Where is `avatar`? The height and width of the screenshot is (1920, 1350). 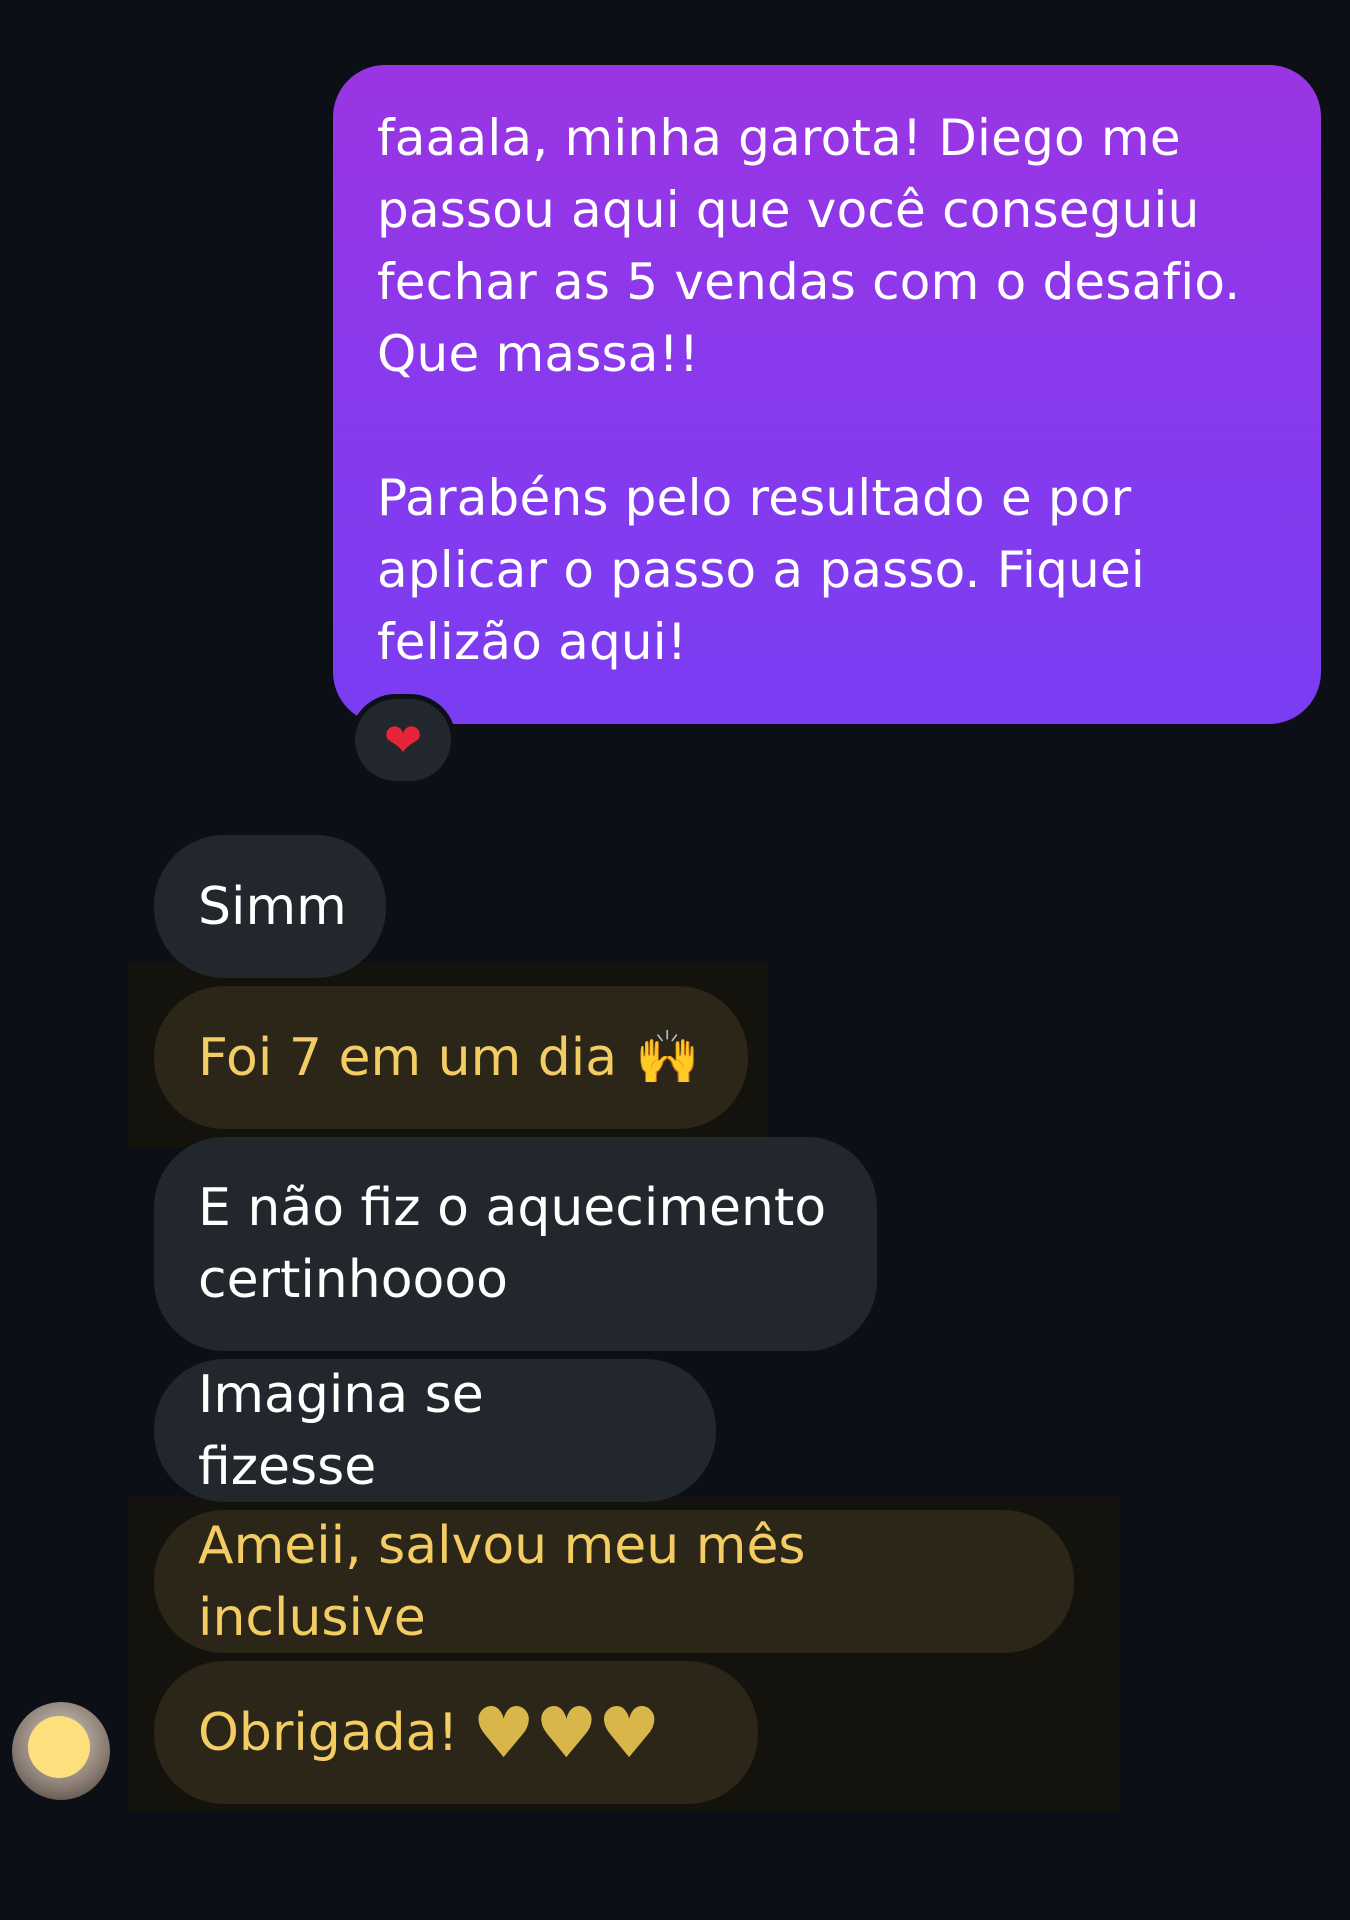 avatar is located at coordinates (61, 1751).